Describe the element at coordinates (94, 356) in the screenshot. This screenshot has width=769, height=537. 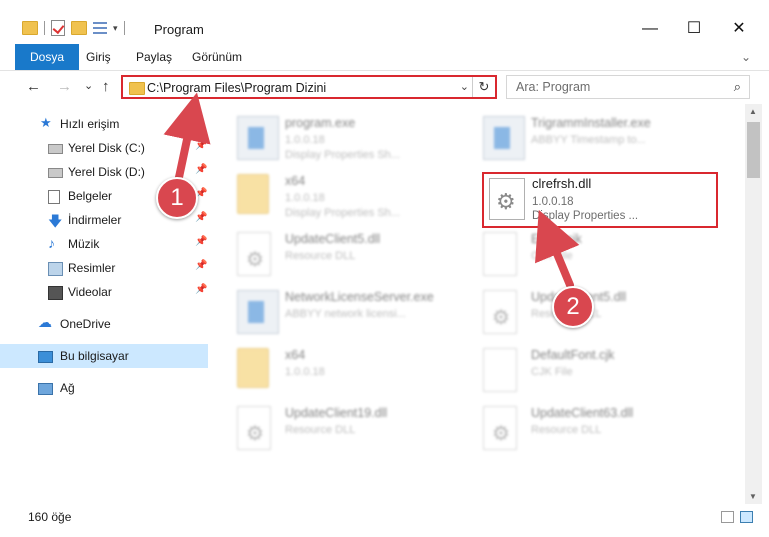
I see `sidebar-item-label: Bu bilgisayar` at that location.